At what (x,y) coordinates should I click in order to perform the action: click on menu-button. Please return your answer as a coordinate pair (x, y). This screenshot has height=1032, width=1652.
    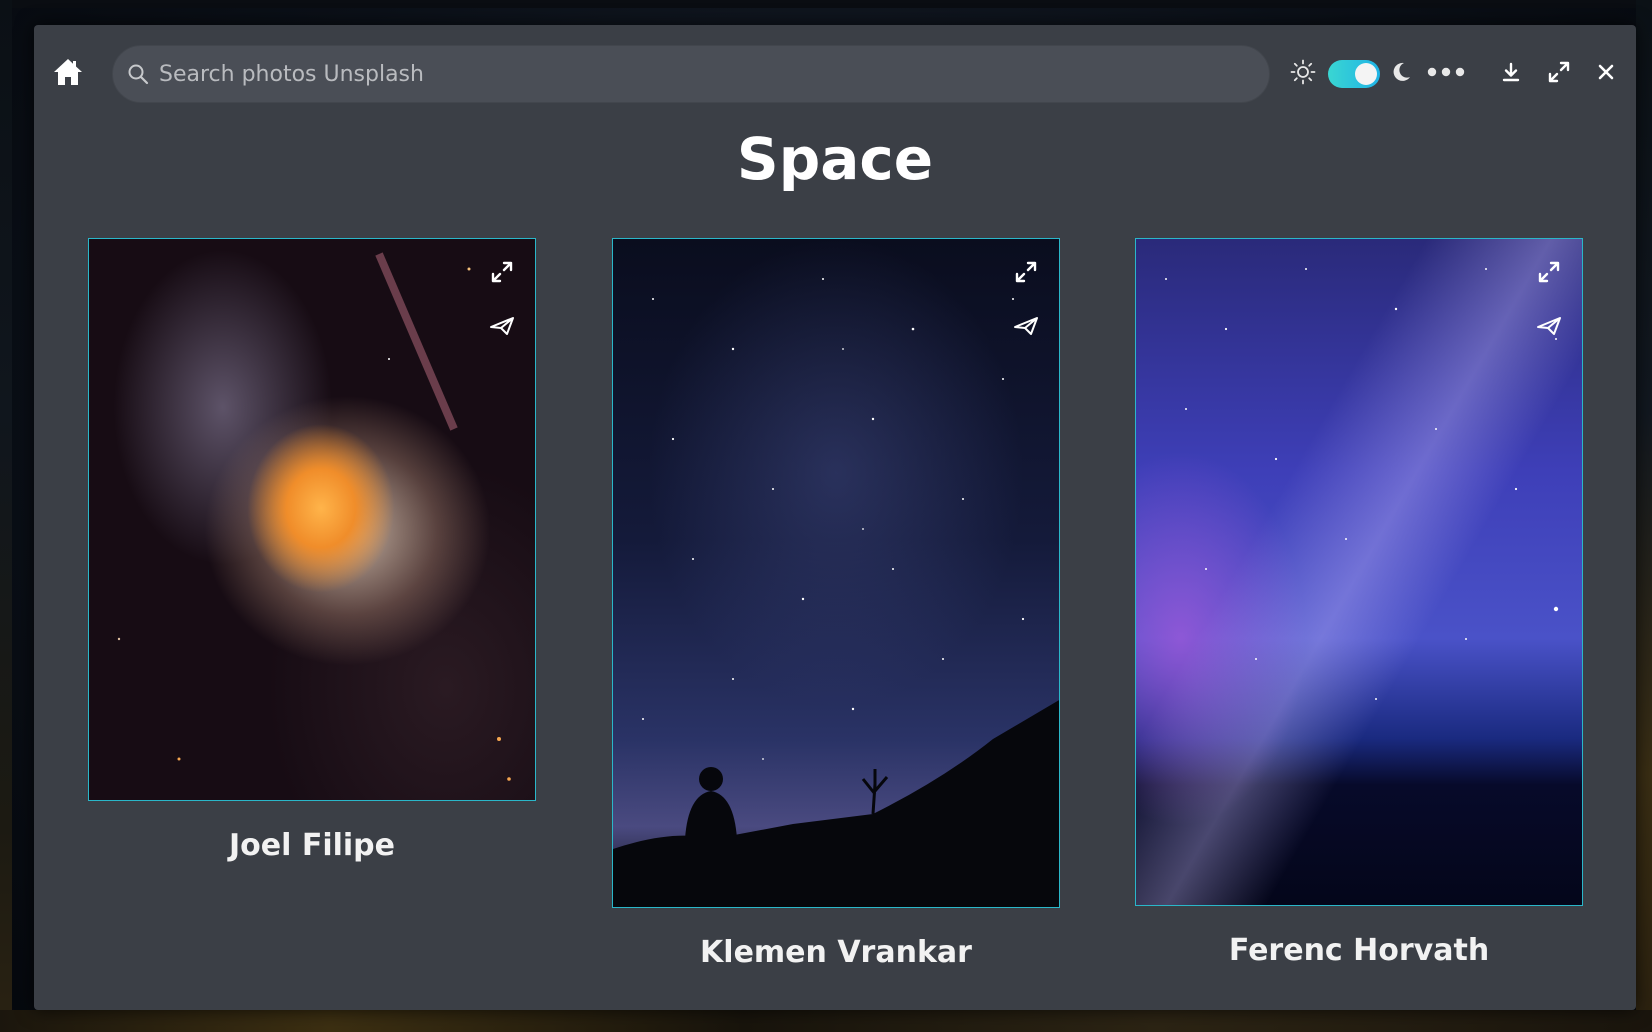
    Looking at the image, I should click on (1446, 72).